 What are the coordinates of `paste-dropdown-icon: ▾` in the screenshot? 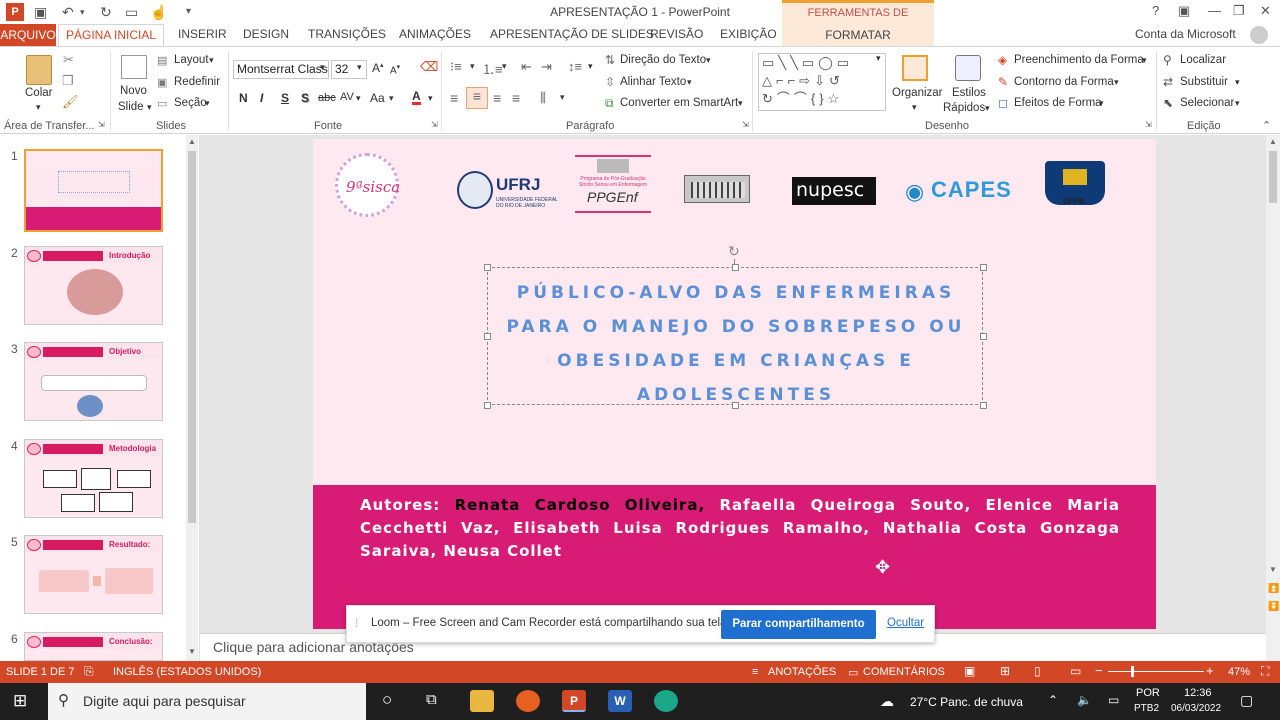 It's located at (38, 107).